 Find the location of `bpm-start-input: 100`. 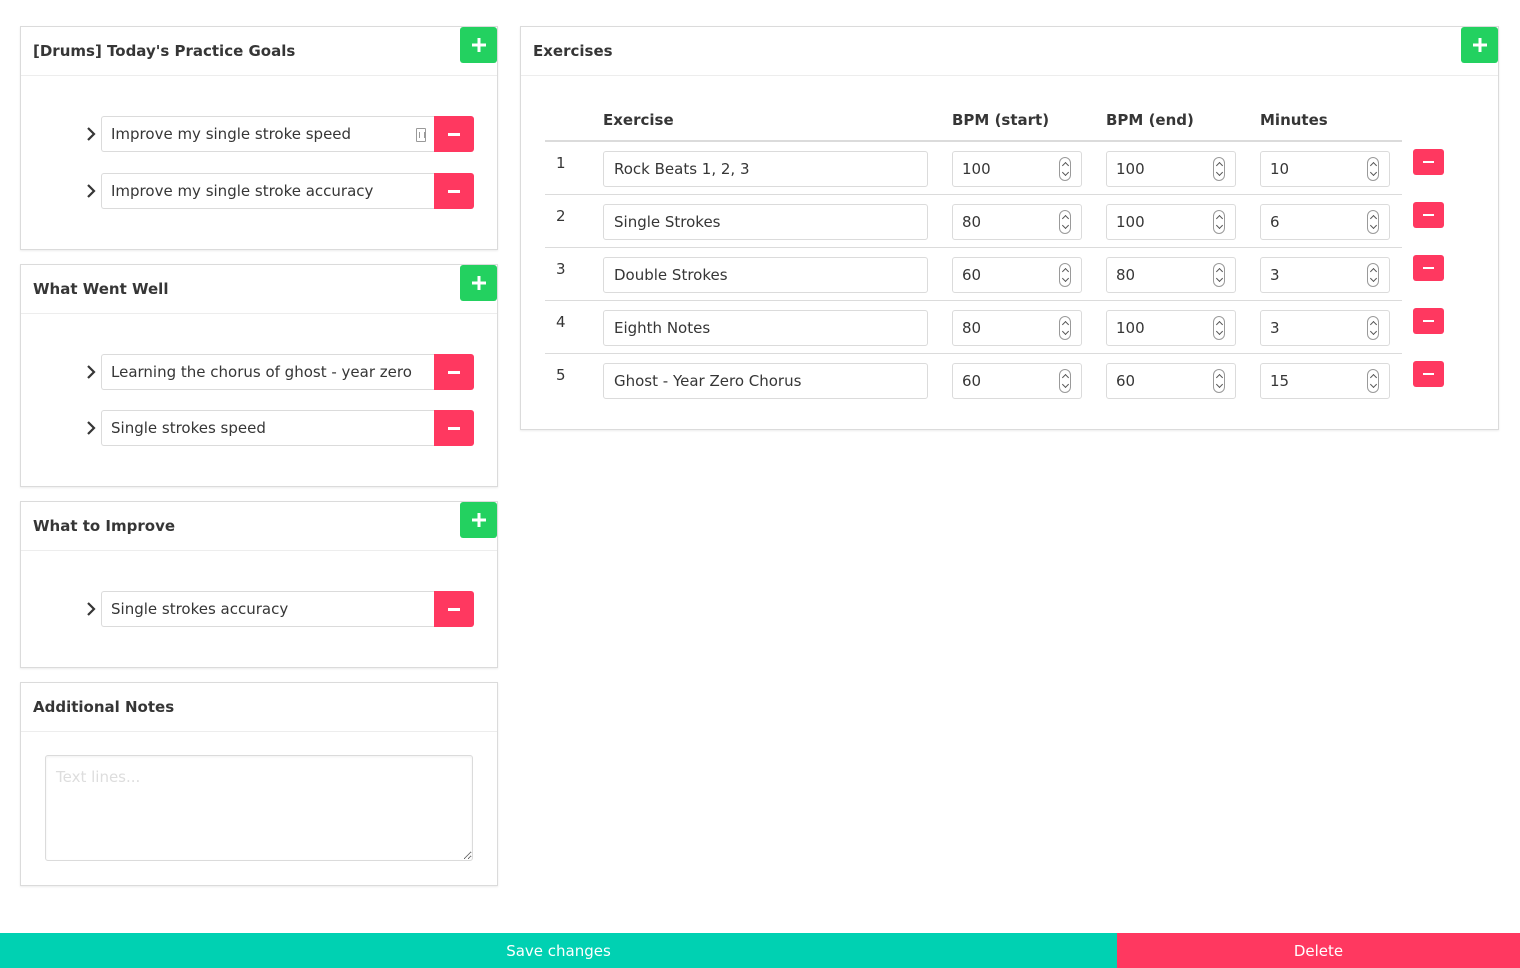

bpm-start-input: 100 is located at coordinates (1017, 169).